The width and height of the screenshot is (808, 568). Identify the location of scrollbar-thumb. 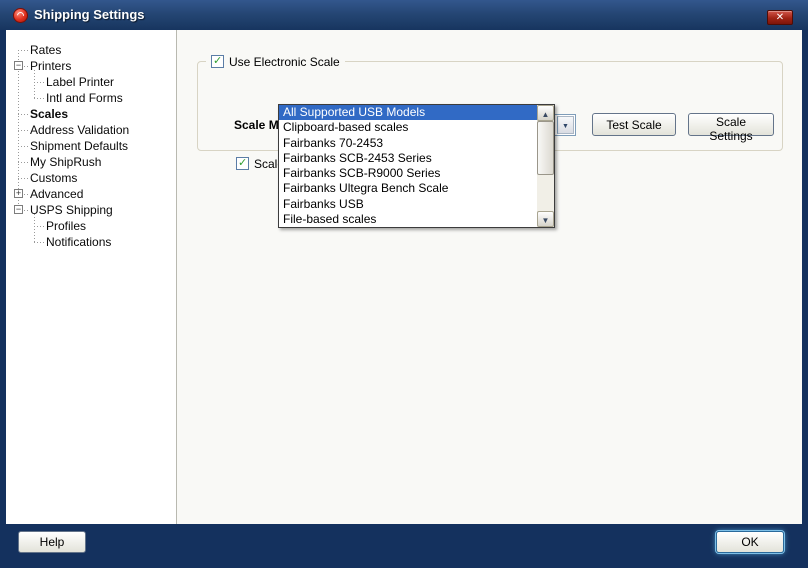
(545, 148).